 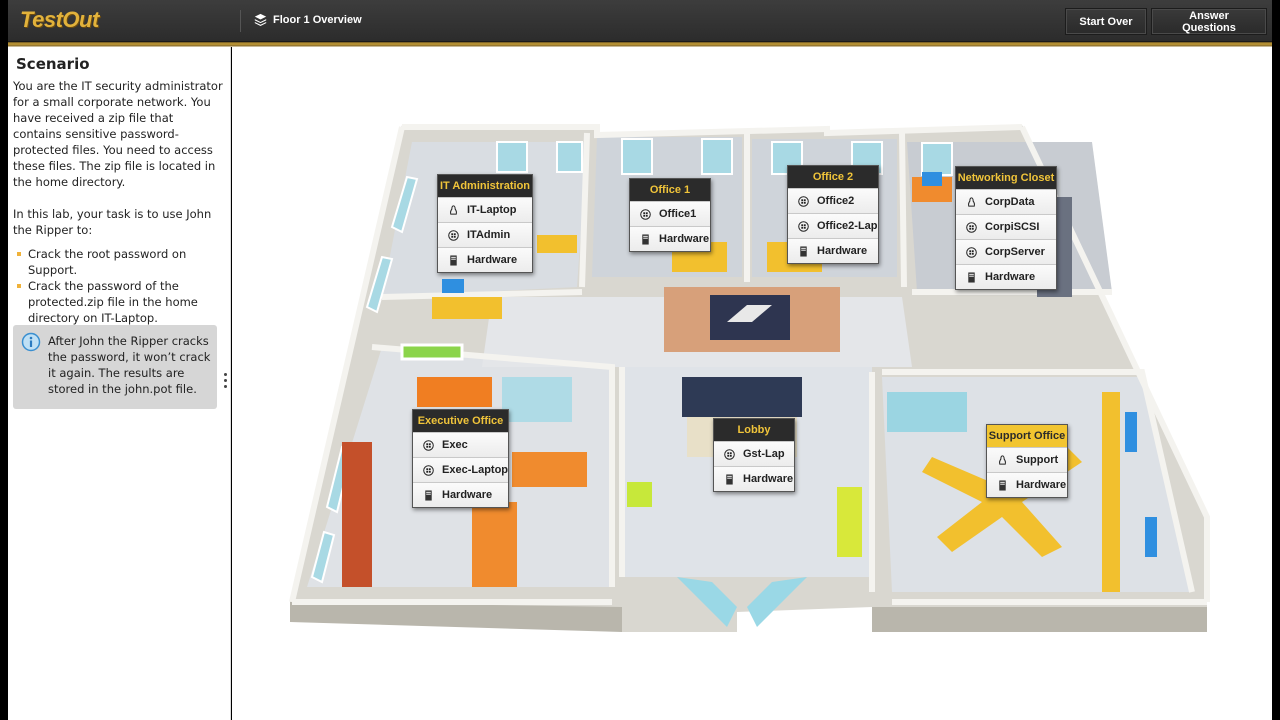 What do you see at coordinates (489, 235) in the screenshot?
I see `device-label: ITAdmin` at bounding box center [489, 235].